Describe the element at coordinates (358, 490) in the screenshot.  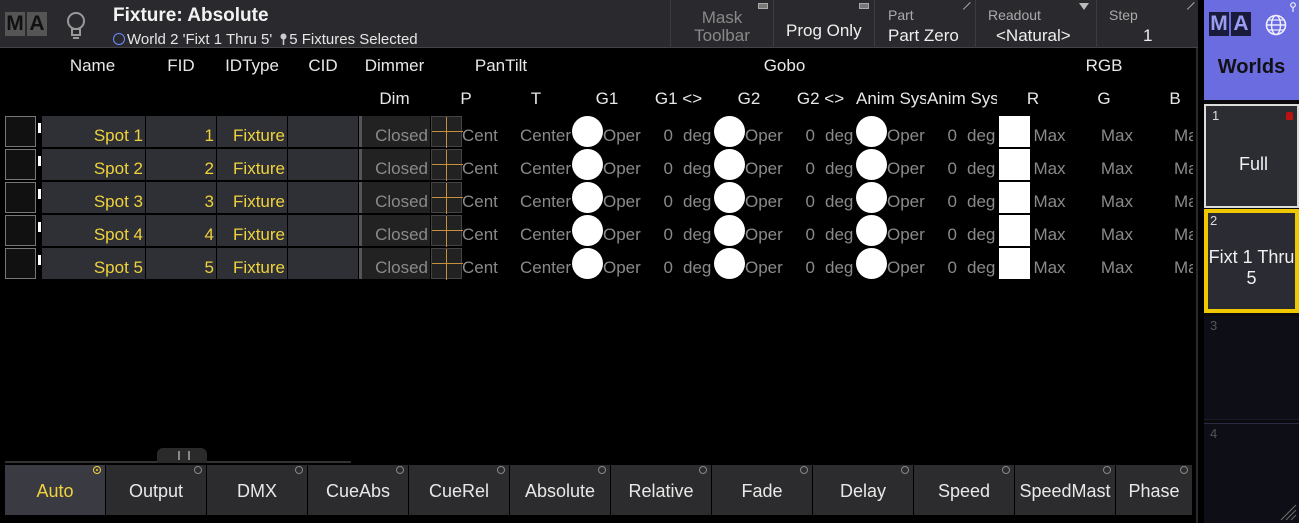
I see `tab-cueabs: CueAbs` at that location.